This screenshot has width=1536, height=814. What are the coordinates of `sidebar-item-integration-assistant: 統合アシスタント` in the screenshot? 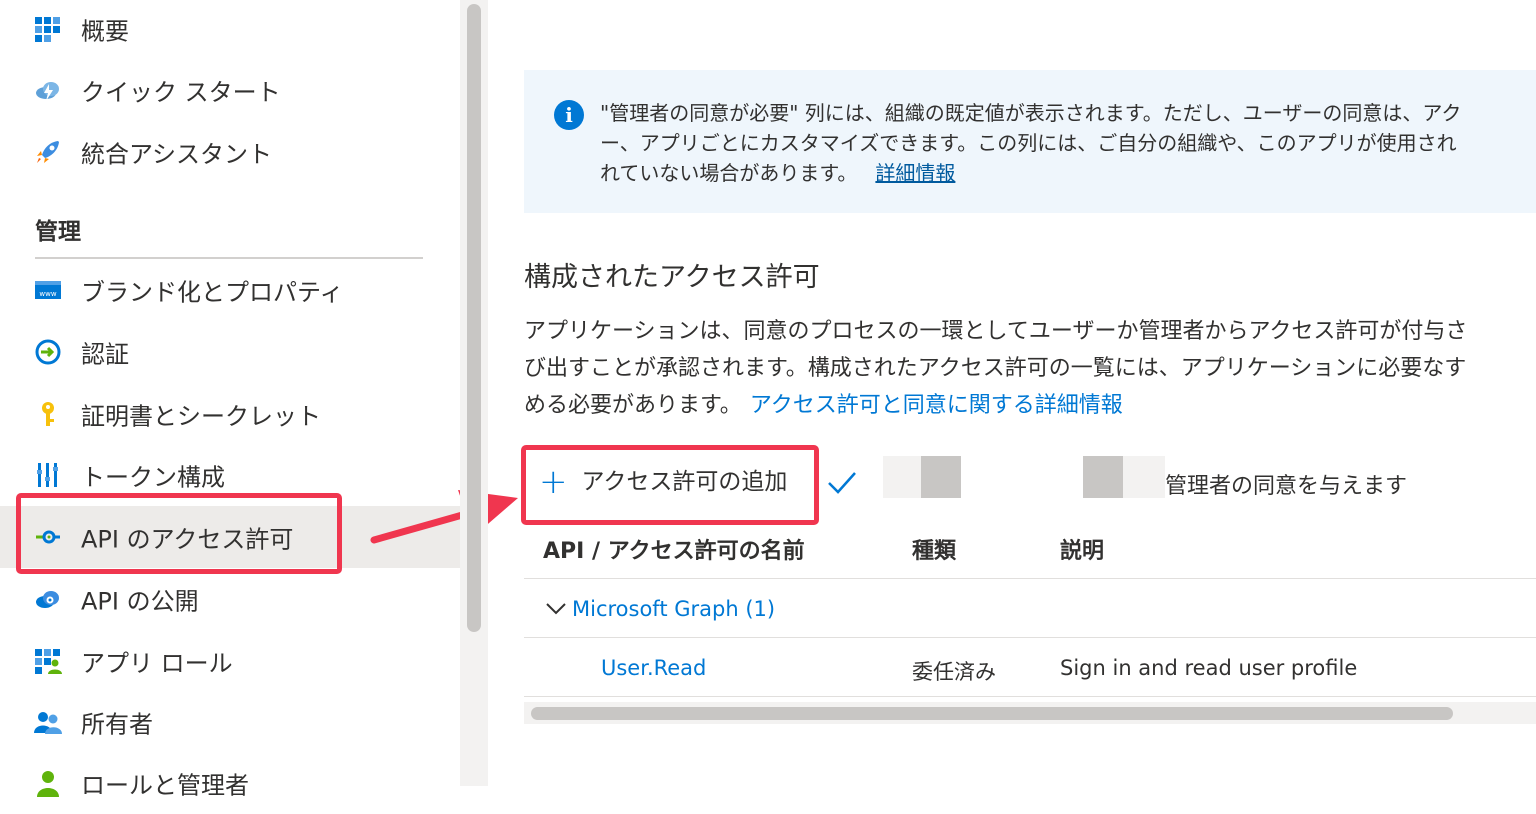 It's located at (231, 152).